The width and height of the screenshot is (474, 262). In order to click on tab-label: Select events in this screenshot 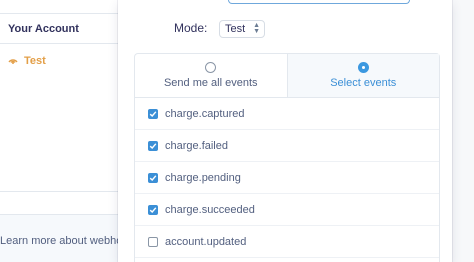, I will do `click(363, 83)`.